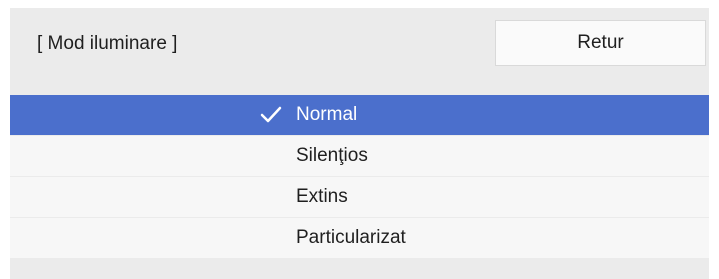 The image size is (719, 279). I want to click on option-label: Particularizat, so click(351, 237).